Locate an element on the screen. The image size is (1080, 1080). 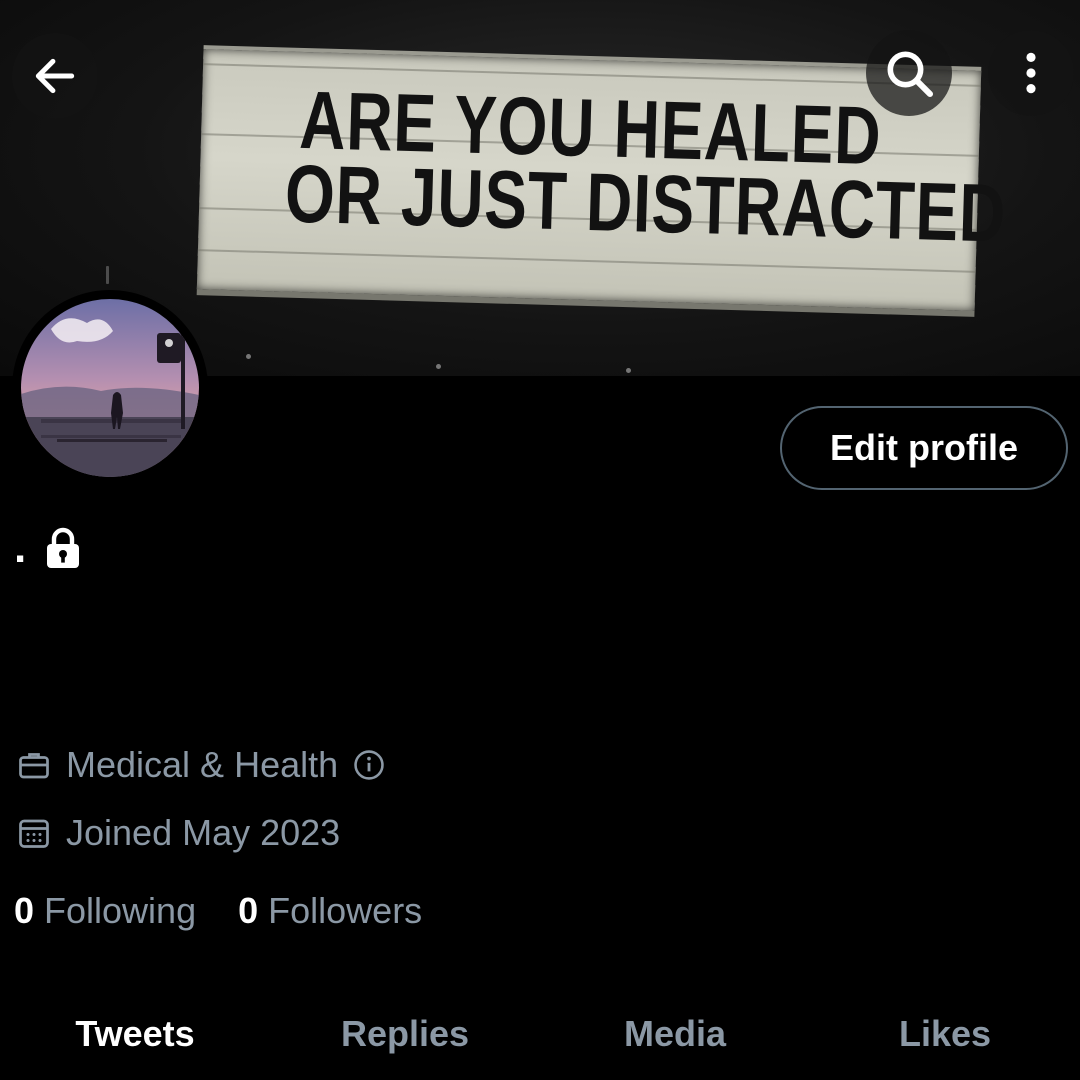
more-vertical-icon is located at coordinates (1031, 73).